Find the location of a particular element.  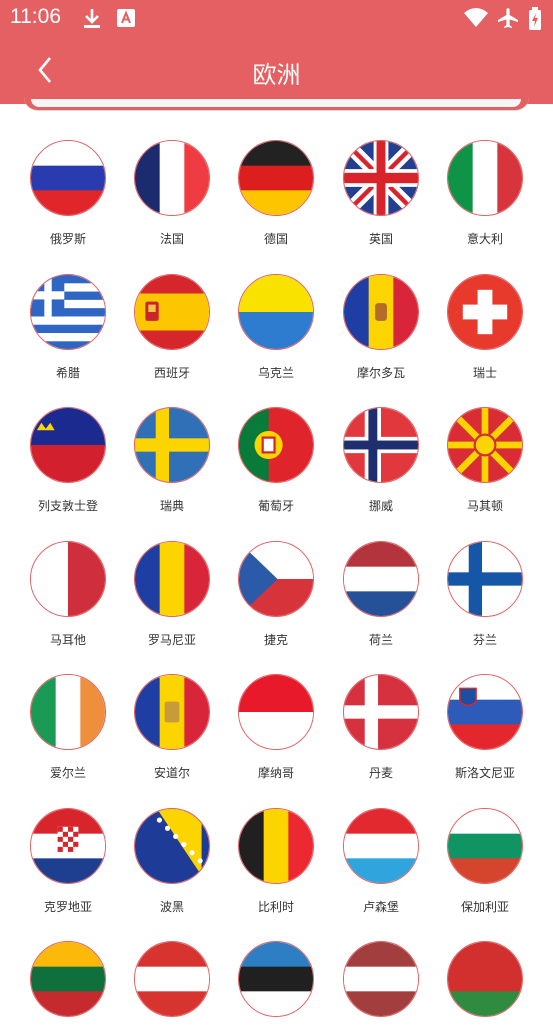

country-label: 安道尔 is located at coordinates (171, 773).